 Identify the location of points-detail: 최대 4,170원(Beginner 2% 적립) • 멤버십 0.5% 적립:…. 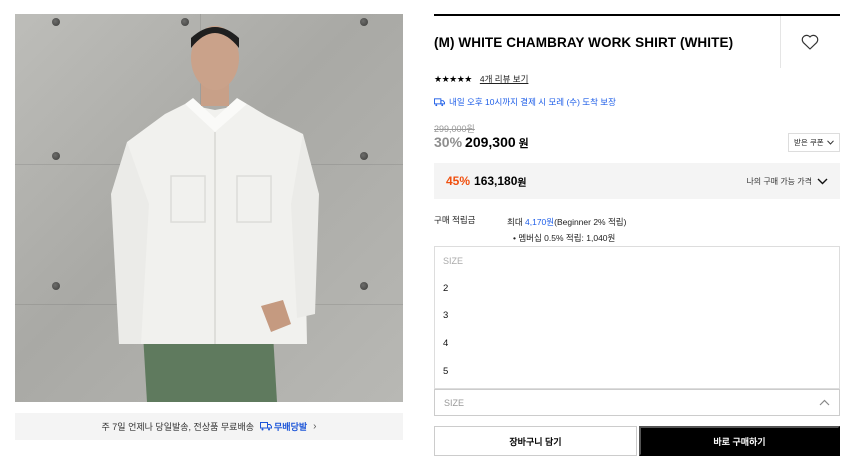
(566, 230).